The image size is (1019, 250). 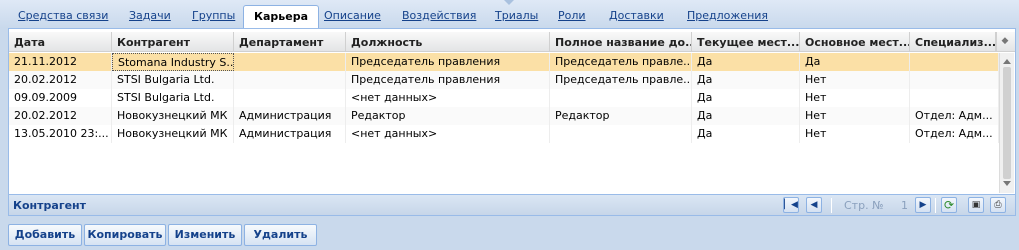 What do you see at coordinates (509, 2) in the screenshot?
I see `tab-scroll-marker` at bounding box center [509, 2].